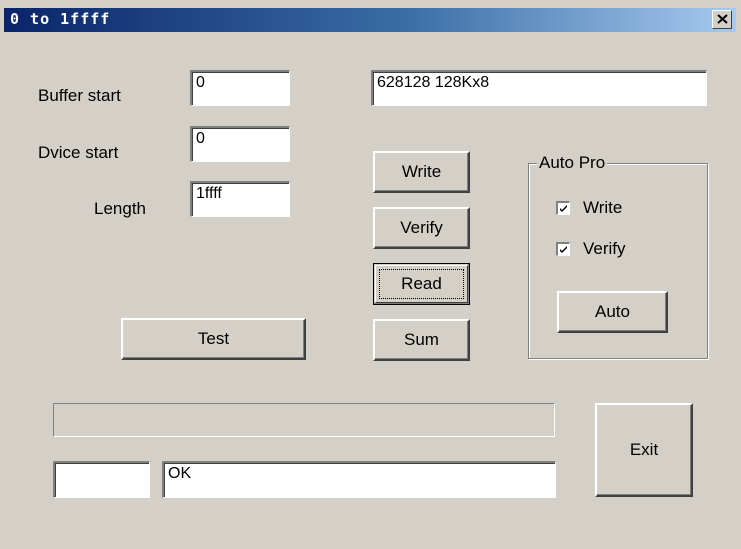  What do you see at coordinates (304, 420) in the screenshot?
I see `progress-bar` at bounding box center [304, 420].